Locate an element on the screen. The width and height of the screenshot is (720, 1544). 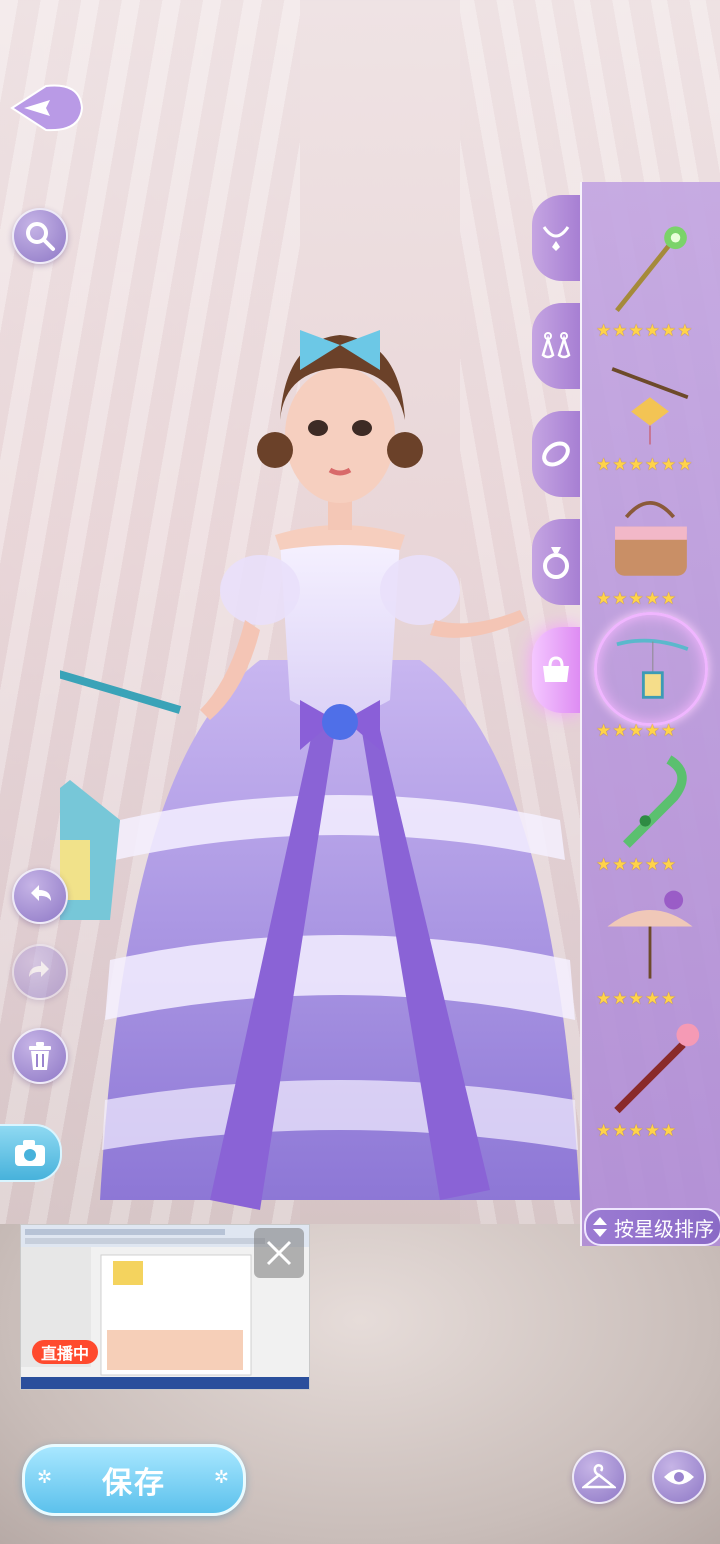
close-stream-button is located at coordinates (279, 1253).